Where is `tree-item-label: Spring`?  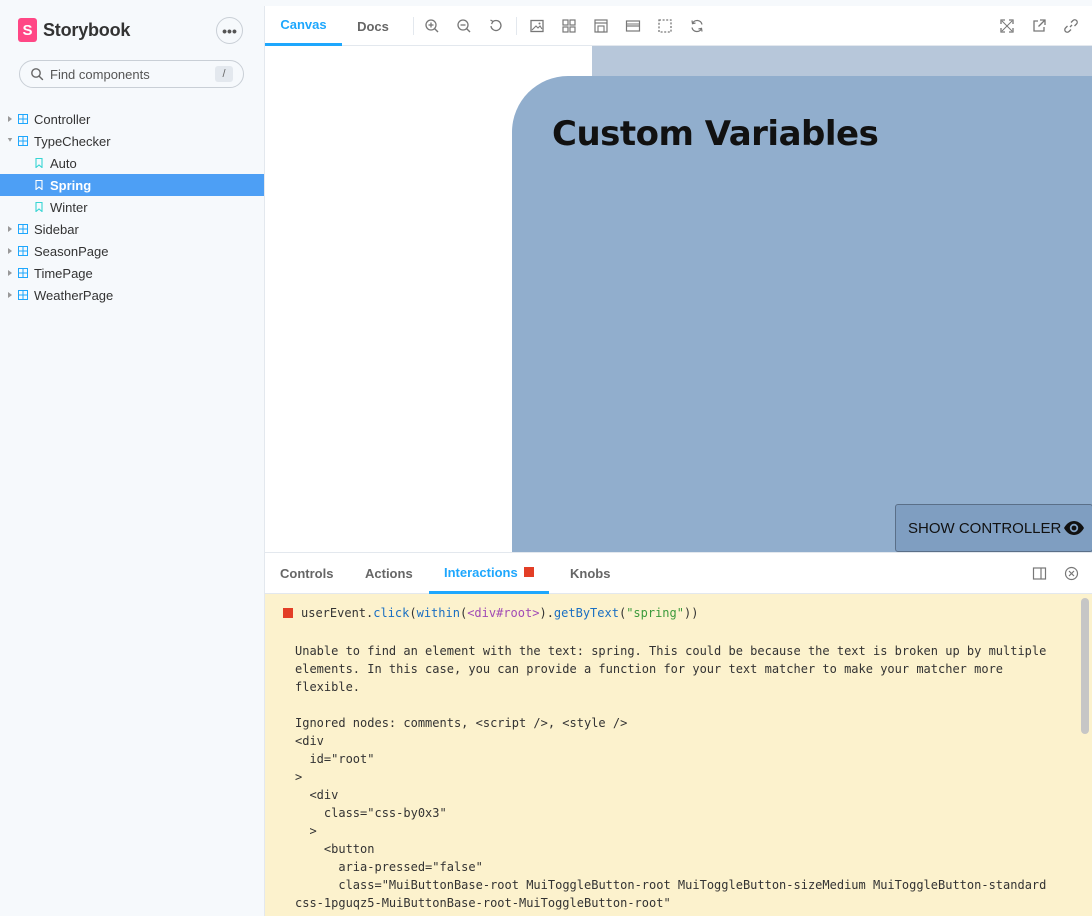
tree-item-label: Spring is located at coordinates (71, 185).